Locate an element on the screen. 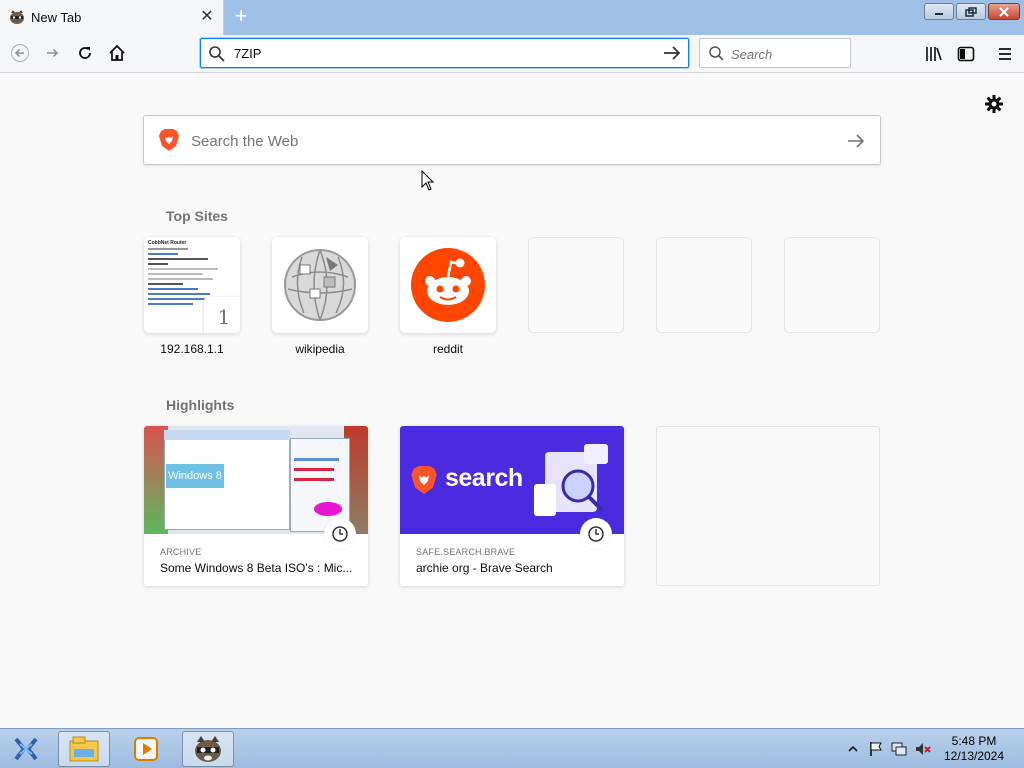 The width and height of the screenshot is (1024, 768). close-icon: ✕ is located at coordinates (207, 17).